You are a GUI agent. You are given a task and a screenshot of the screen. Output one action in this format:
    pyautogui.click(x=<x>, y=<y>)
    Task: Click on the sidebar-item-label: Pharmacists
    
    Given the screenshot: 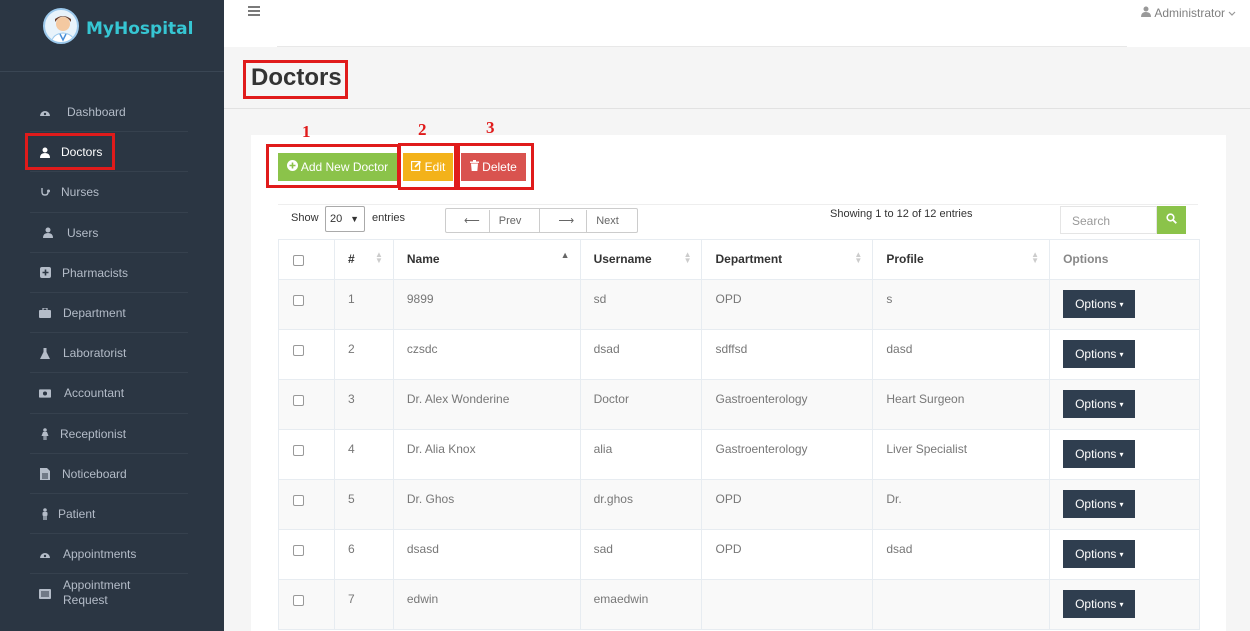 What is the action you would take?
    pyautogui.click(x=95, y=272)
    